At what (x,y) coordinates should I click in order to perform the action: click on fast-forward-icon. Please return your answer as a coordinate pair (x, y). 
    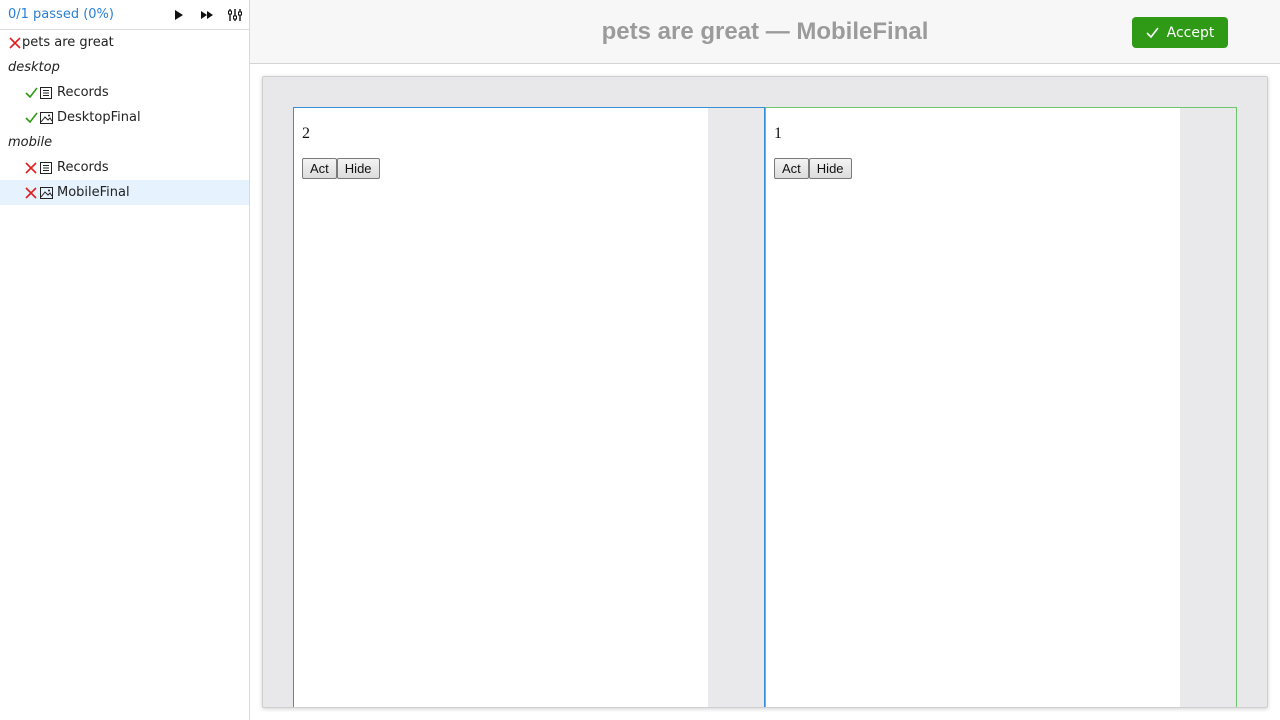
    Looking at the image, I should click on (207, 14).